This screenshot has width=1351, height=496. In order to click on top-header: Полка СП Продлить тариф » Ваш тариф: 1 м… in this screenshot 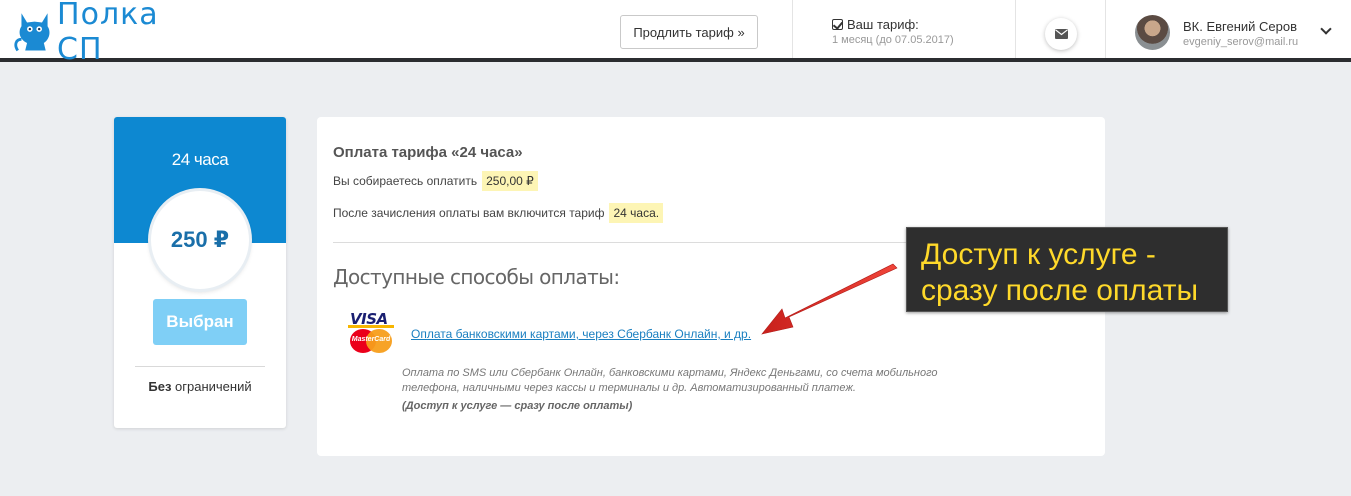, I will do `click(675, 33)`.